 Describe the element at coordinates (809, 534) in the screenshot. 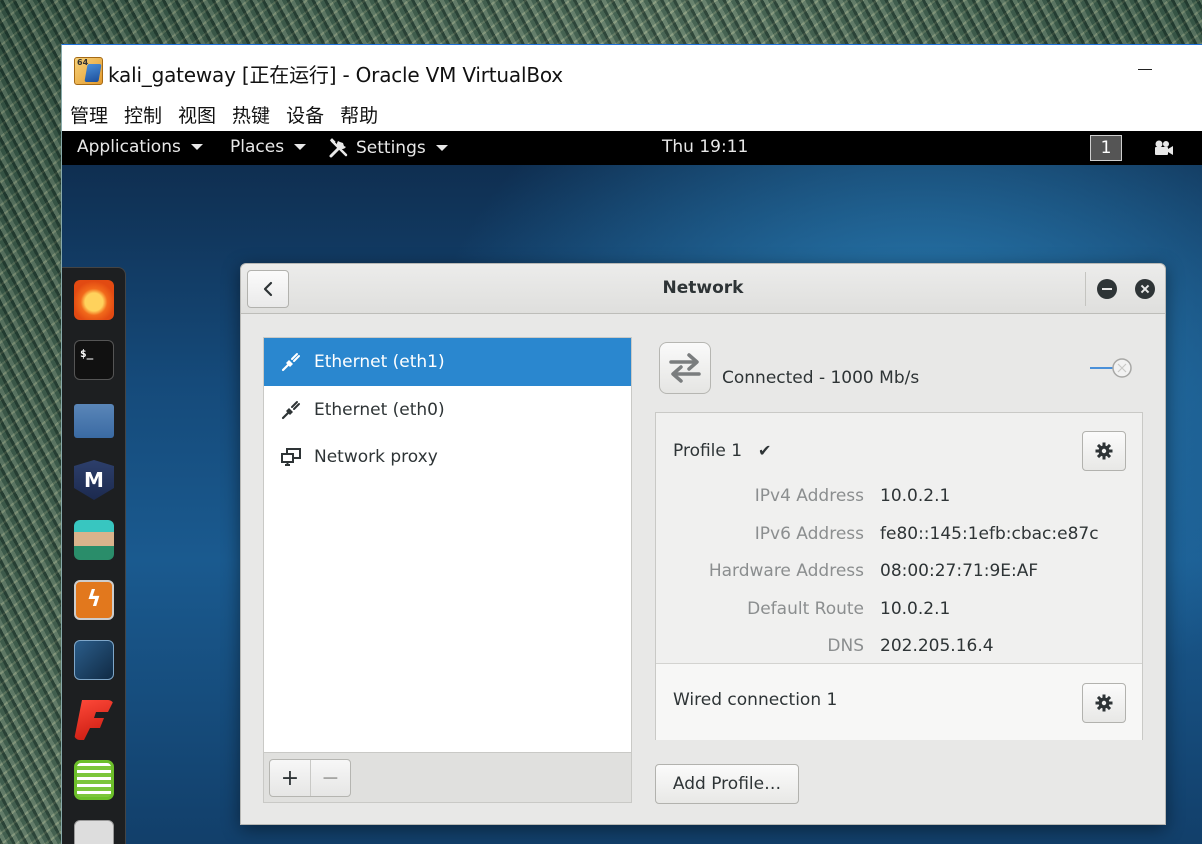

I see `ipv6-label: IPv6 Address` at that location.